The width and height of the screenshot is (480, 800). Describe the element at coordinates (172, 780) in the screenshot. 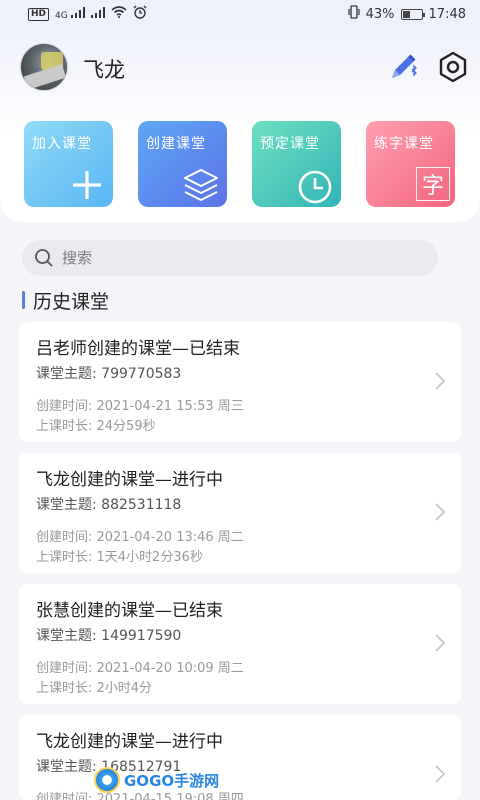

I see `watermark-text: GOGO手游网` at that location.